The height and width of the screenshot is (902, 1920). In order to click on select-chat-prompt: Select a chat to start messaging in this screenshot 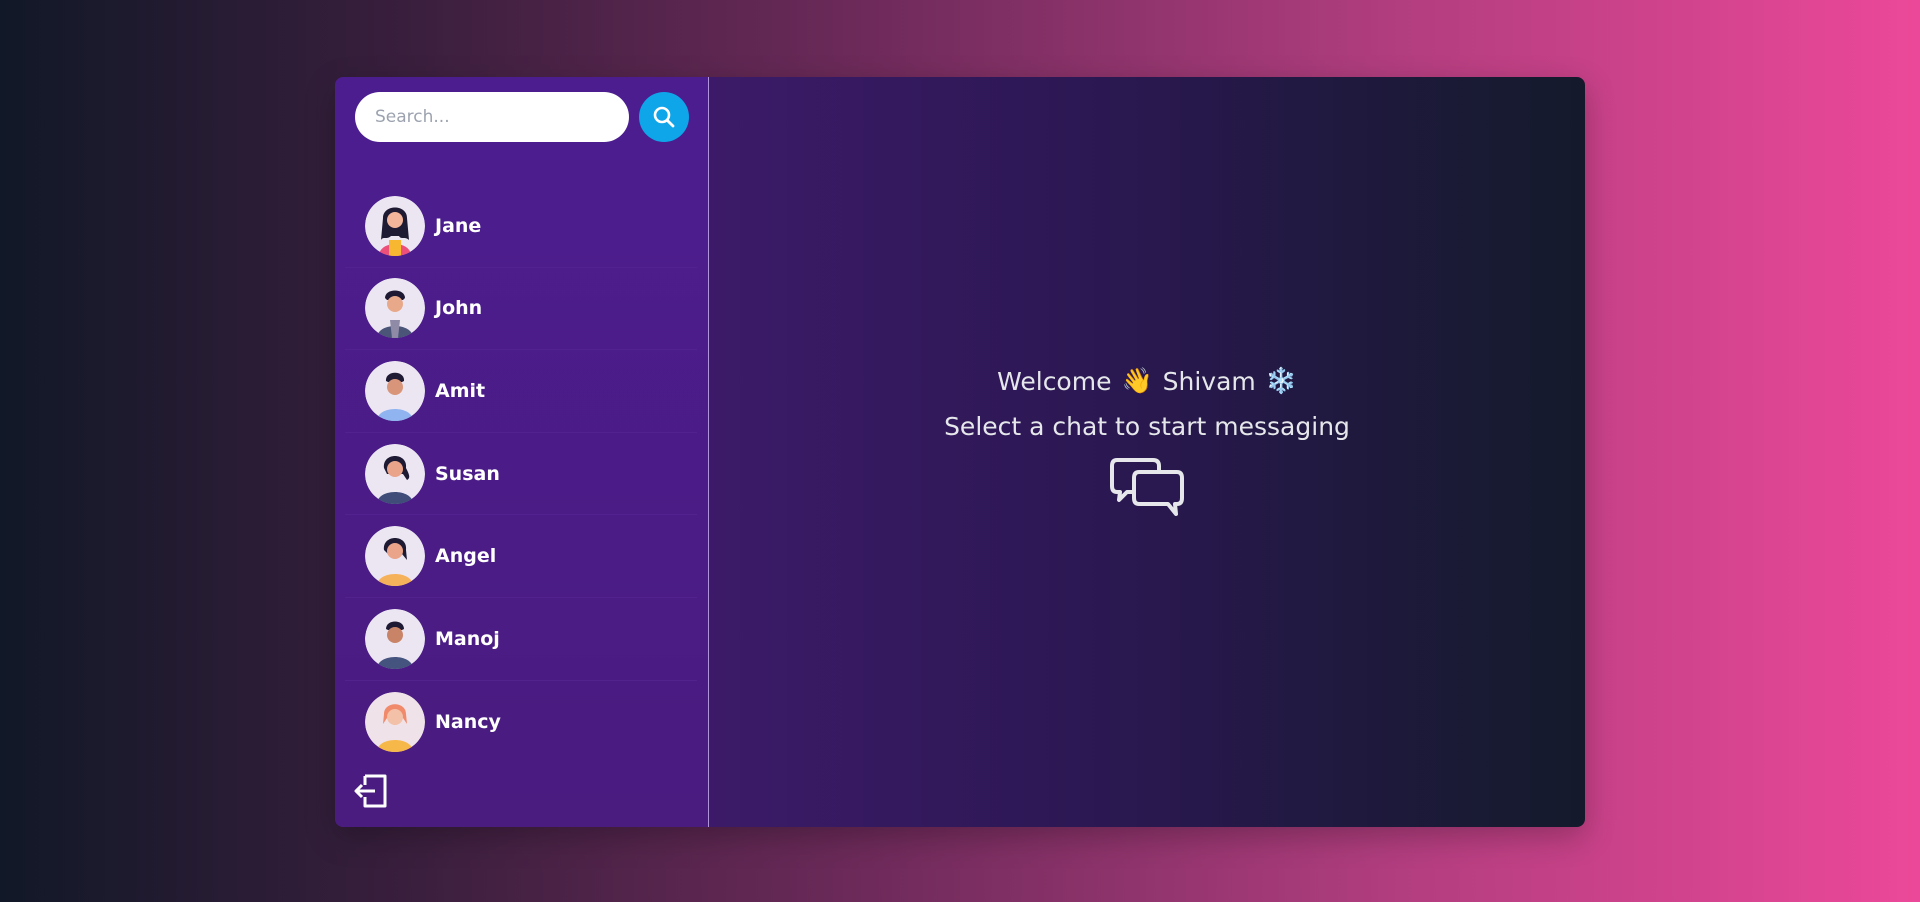, I will do `click(1147, 426)`.